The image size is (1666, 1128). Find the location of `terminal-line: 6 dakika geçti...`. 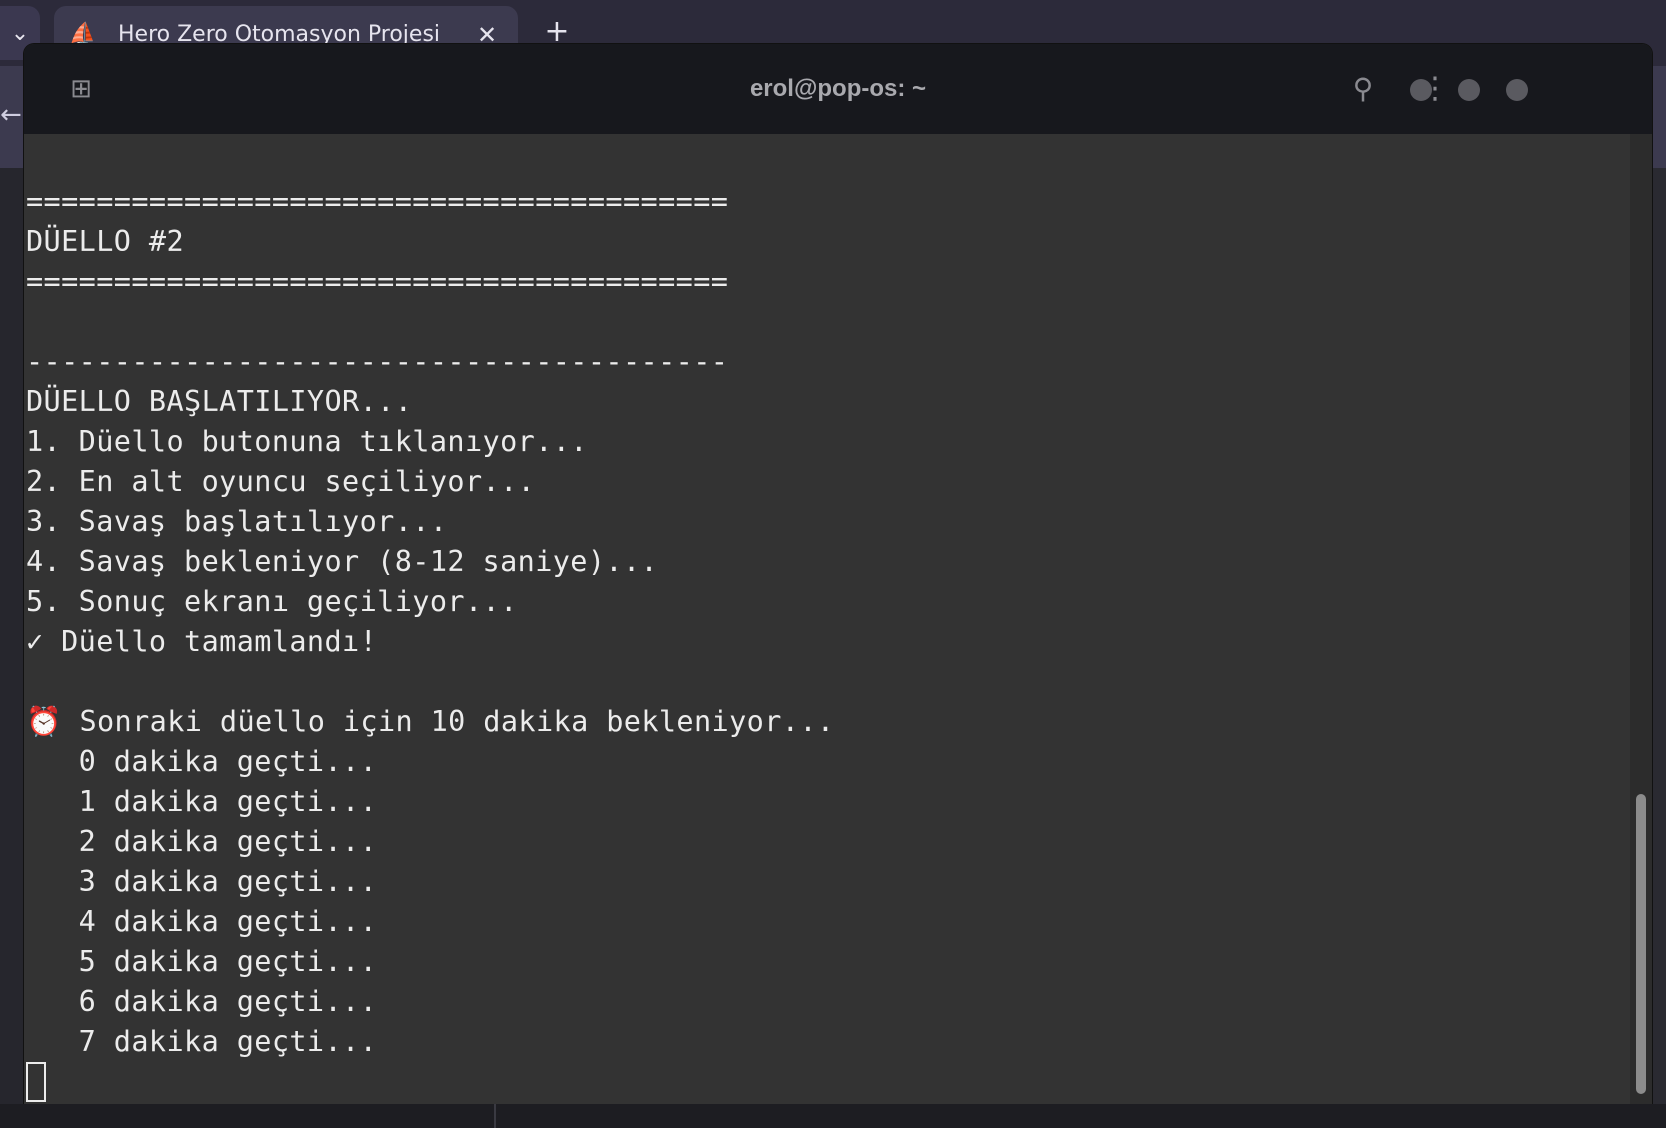

terminal-line: 6 dakika geçti... is located at coordinates (202, 1001).